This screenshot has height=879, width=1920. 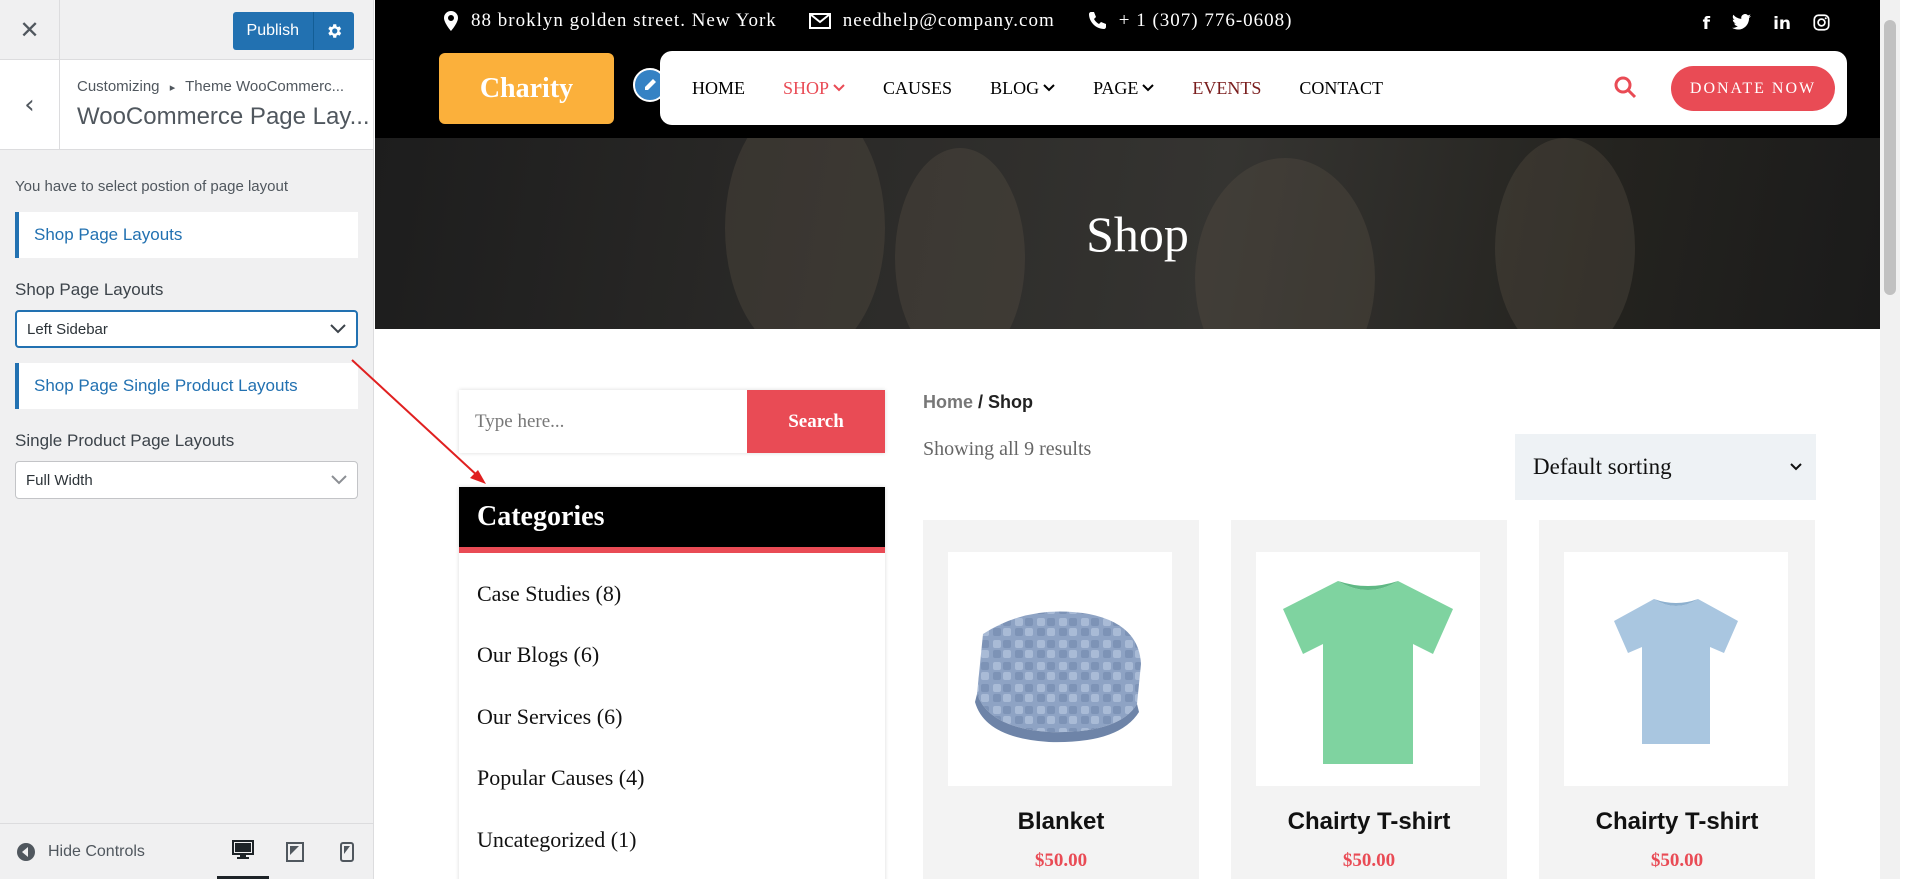 I want to click on tablet-icon, so click(x=295, y=851).